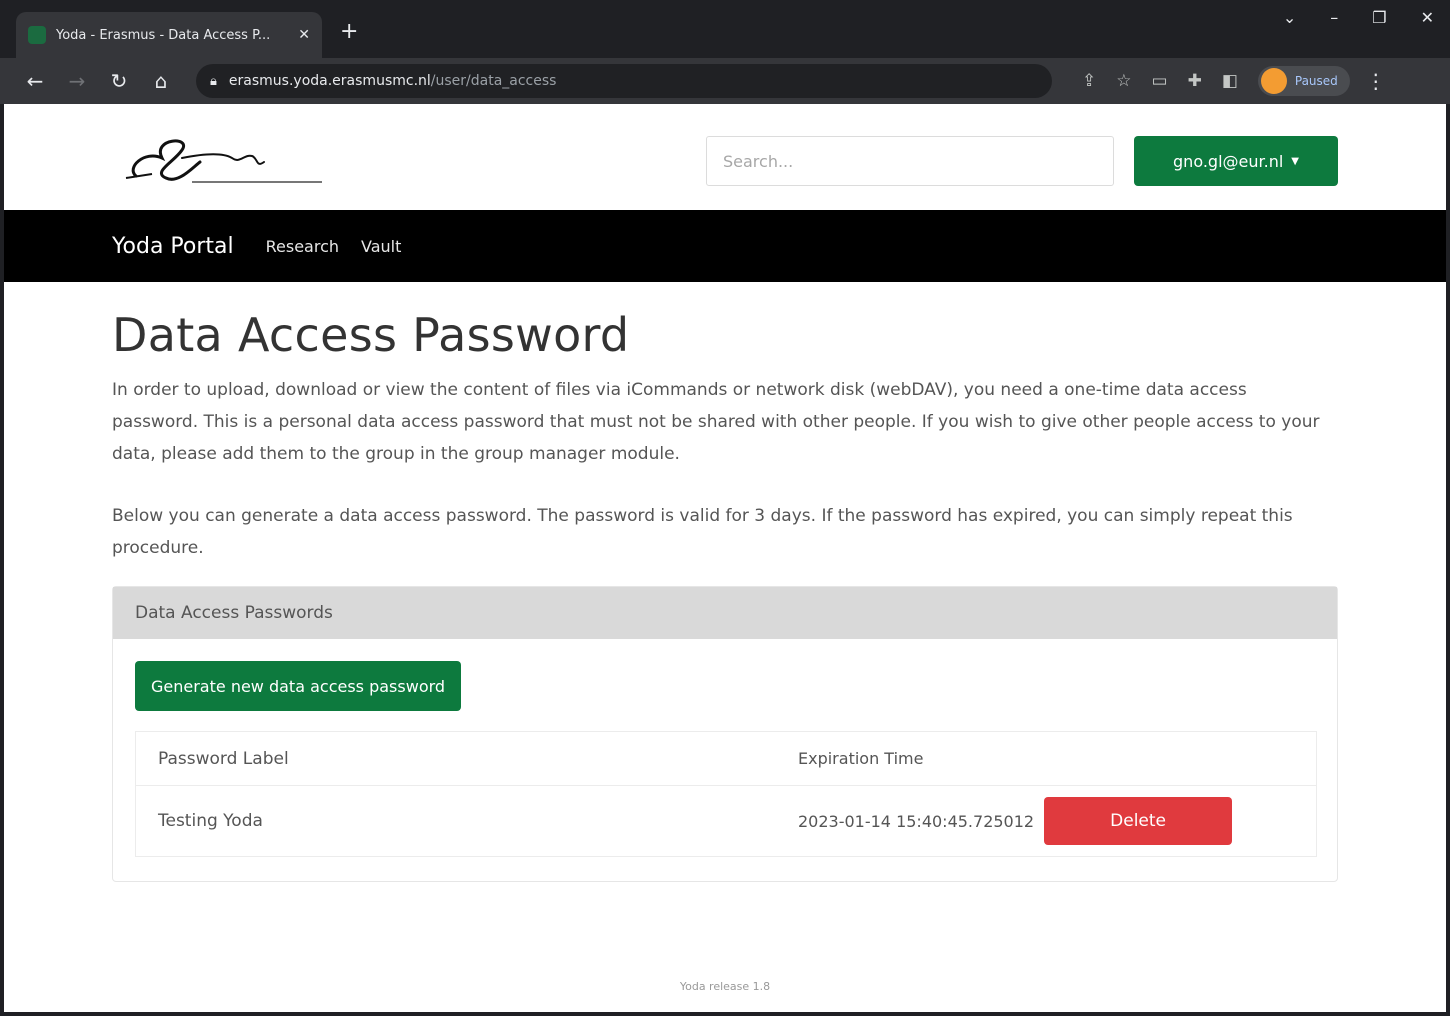  Describe the element at coordinates (304, 35) in the screenshot. I see `close-tab-icon: ✕` at that location.